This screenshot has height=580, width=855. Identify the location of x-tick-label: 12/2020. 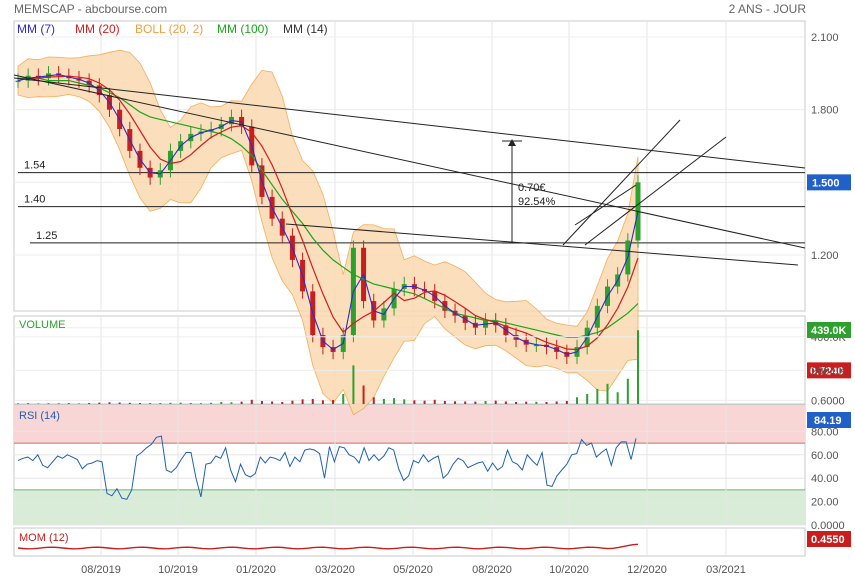
(647, 570).